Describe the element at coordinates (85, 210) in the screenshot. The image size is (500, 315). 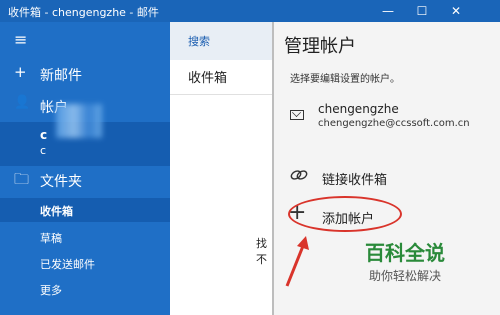
I see `folder-inbox: 收件箱` at that location.